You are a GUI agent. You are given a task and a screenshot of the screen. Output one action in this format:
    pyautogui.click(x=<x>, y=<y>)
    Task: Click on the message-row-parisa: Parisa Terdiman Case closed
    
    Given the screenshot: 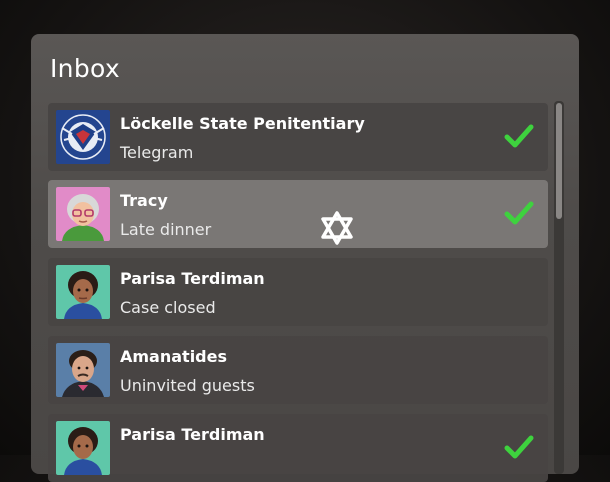 What is the action you would take?
    pyautogui.click(x=298, y=292)
    